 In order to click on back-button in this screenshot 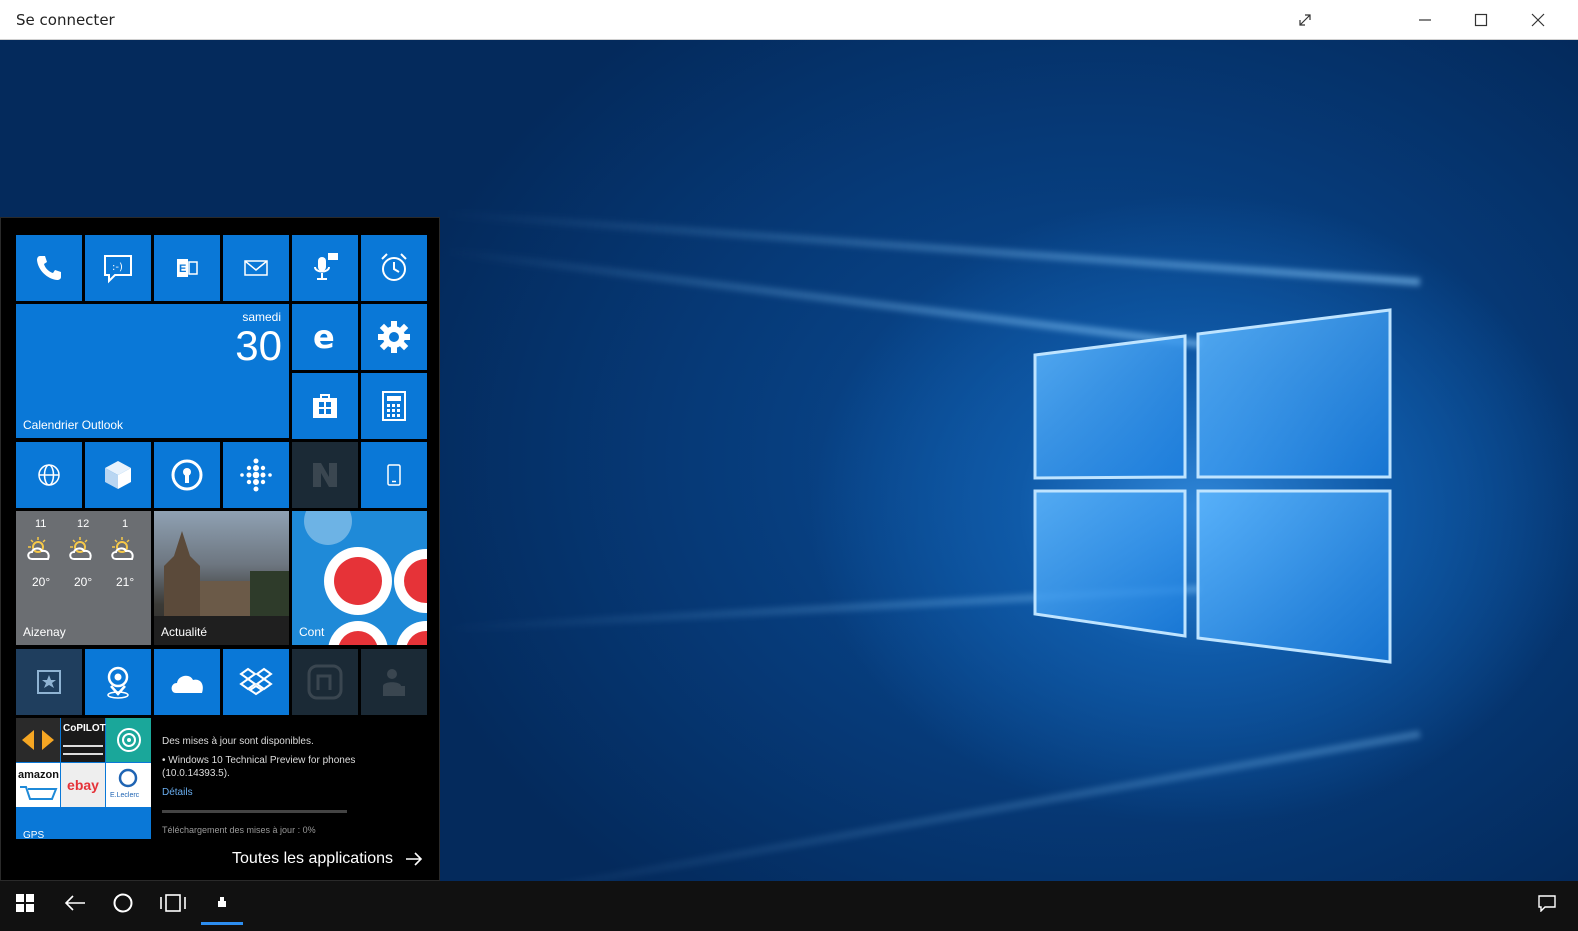, I will do `click(75, 903)`.